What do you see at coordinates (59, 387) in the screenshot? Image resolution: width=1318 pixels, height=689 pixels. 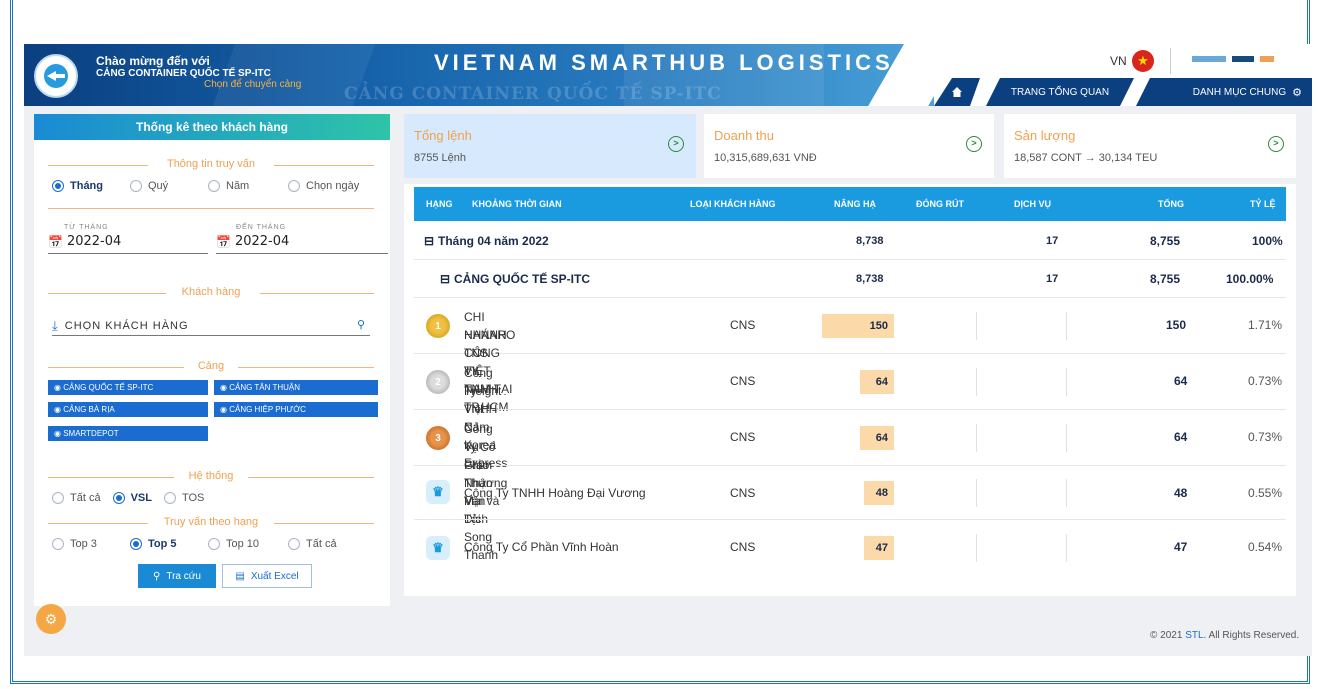 I see `eye-icon: ◉` at bounding box center [59, 387].